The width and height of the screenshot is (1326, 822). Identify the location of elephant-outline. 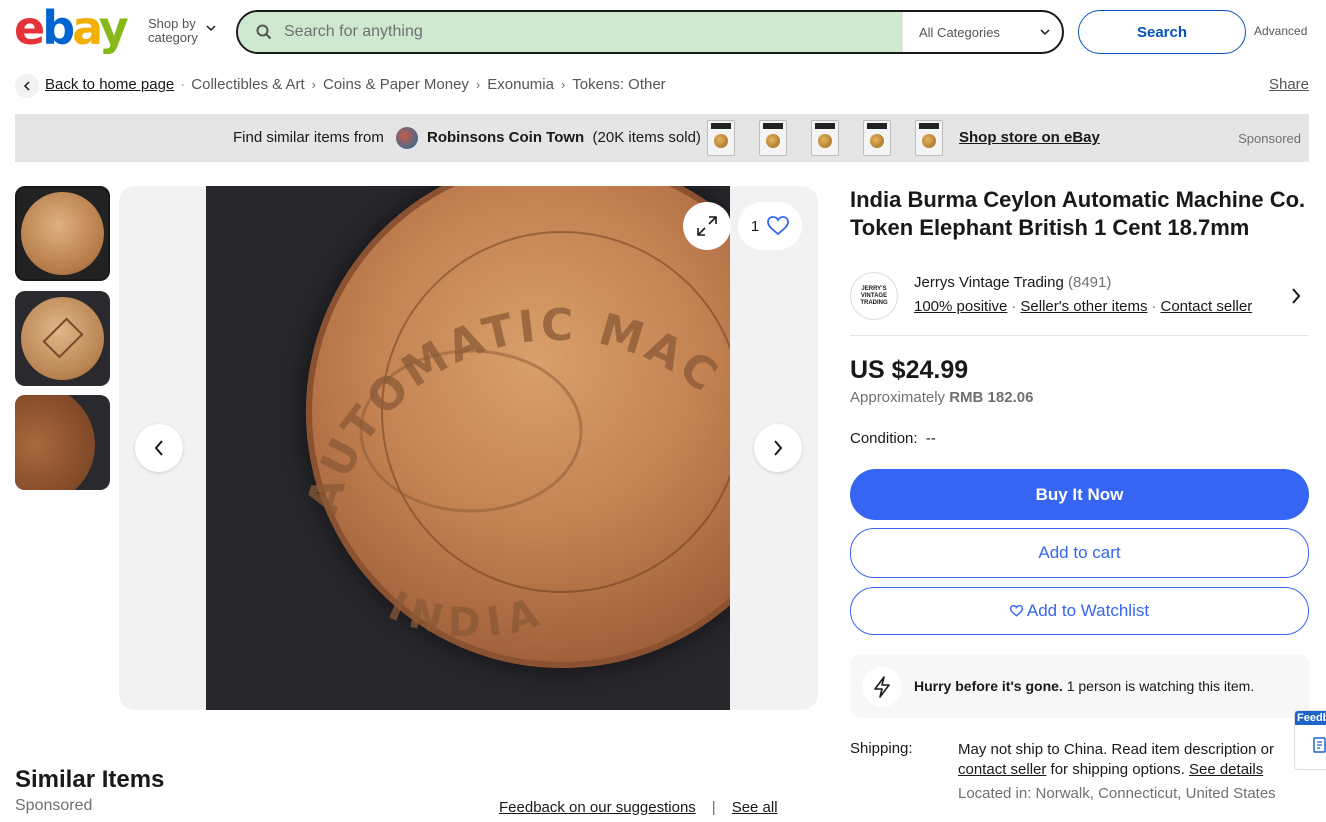
(471, 431).